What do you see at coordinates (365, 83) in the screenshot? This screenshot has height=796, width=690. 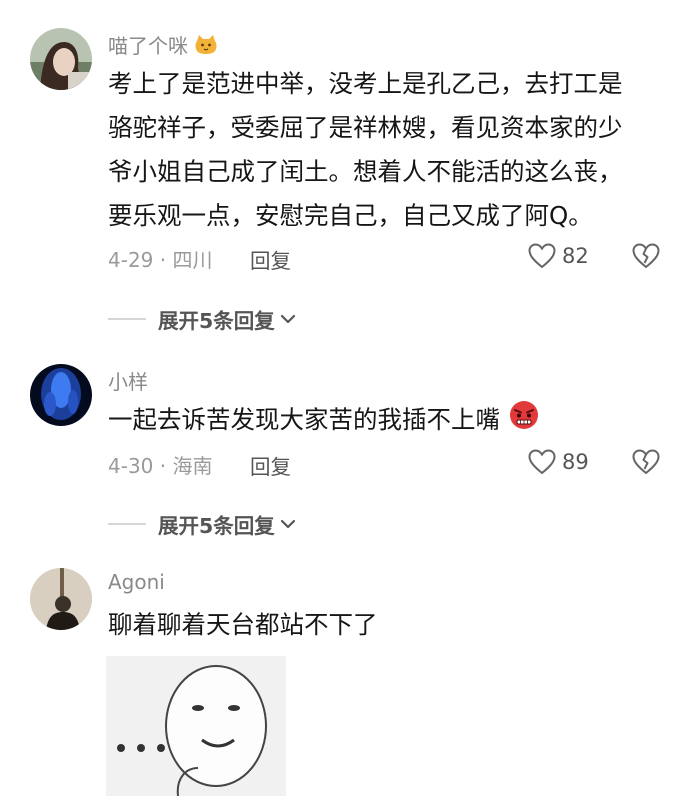 I see `comment-text-line: 考上了是范进中举，没考上是孔乙己，去打工是` at bounding box center [365, 83].